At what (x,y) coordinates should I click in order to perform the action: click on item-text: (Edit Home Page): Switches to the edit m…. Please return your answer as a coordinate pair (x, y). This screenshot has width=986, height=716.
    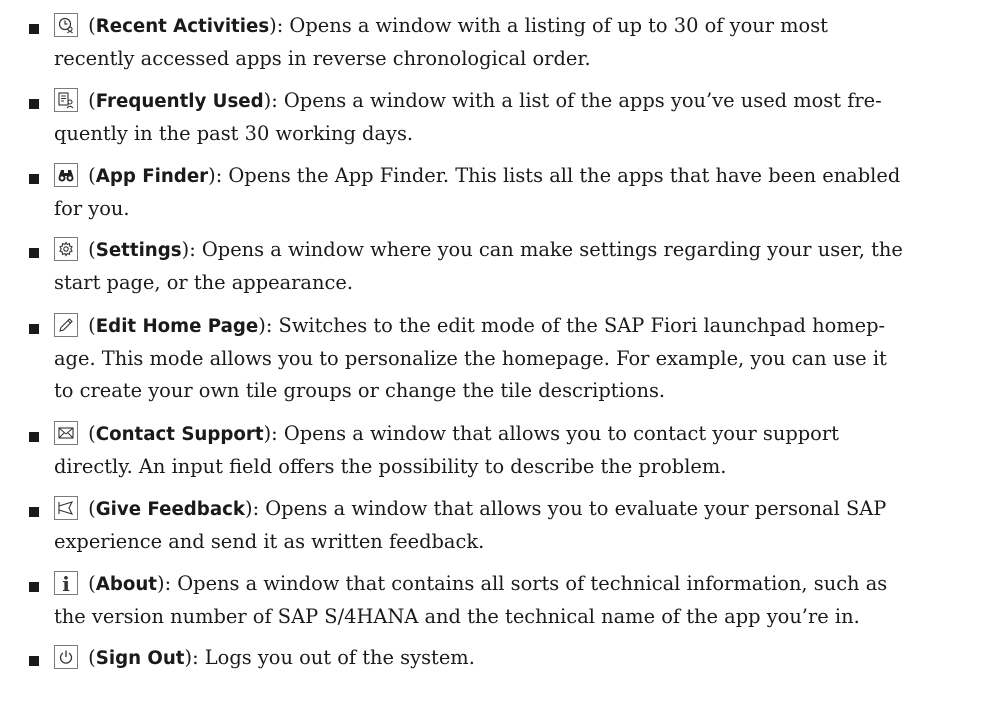
    Looking at the image, I should click on (516, 358).